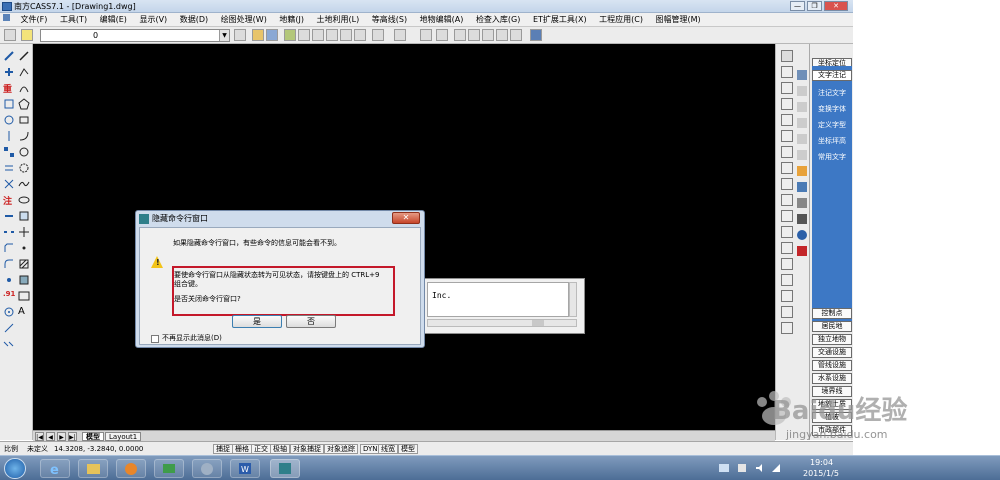  What do you see at coordinates (724, 468) in the screenshot?
I see `tray-network-icon` at bounding box center [724, 468].